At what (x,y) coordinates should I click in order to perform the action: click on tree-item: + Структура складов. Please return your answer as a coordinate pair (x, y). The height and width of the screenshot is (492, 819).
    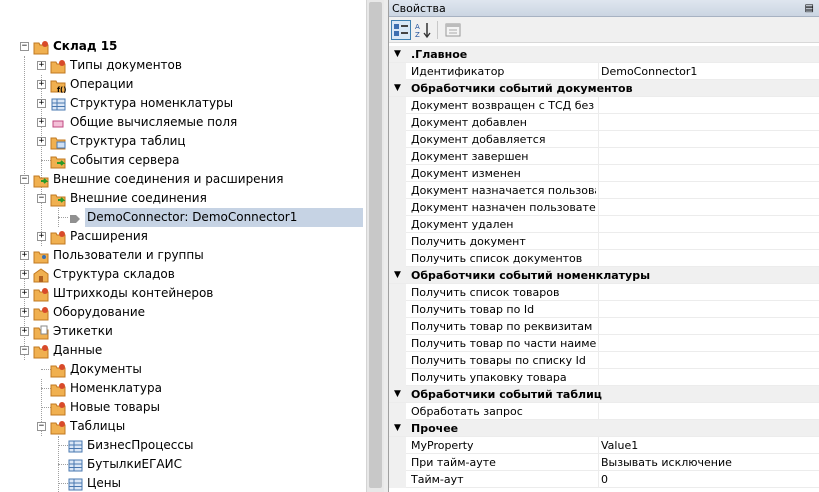
    Looking at the image, I should click on (183, 274).